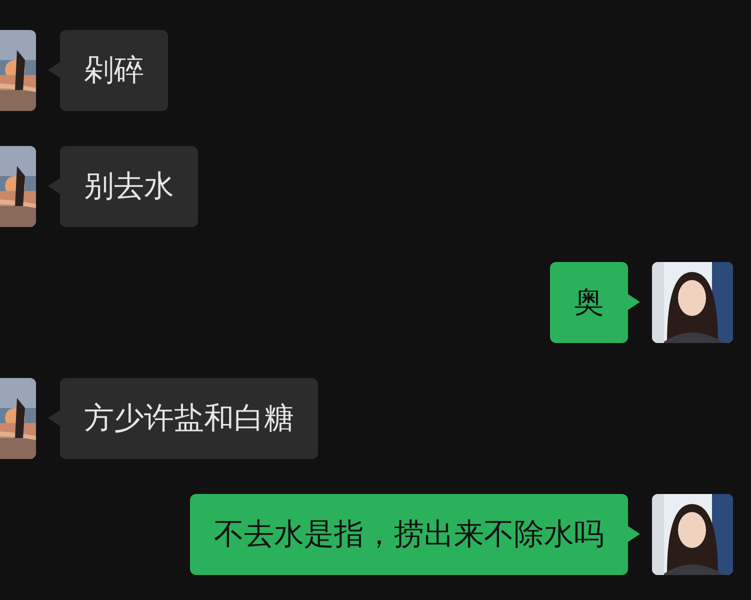 This screenshot has height=600, width=751. Describe the element at coordinates (129, 186) in the screenshot. I see `message-bubble: 别去水` at that location.